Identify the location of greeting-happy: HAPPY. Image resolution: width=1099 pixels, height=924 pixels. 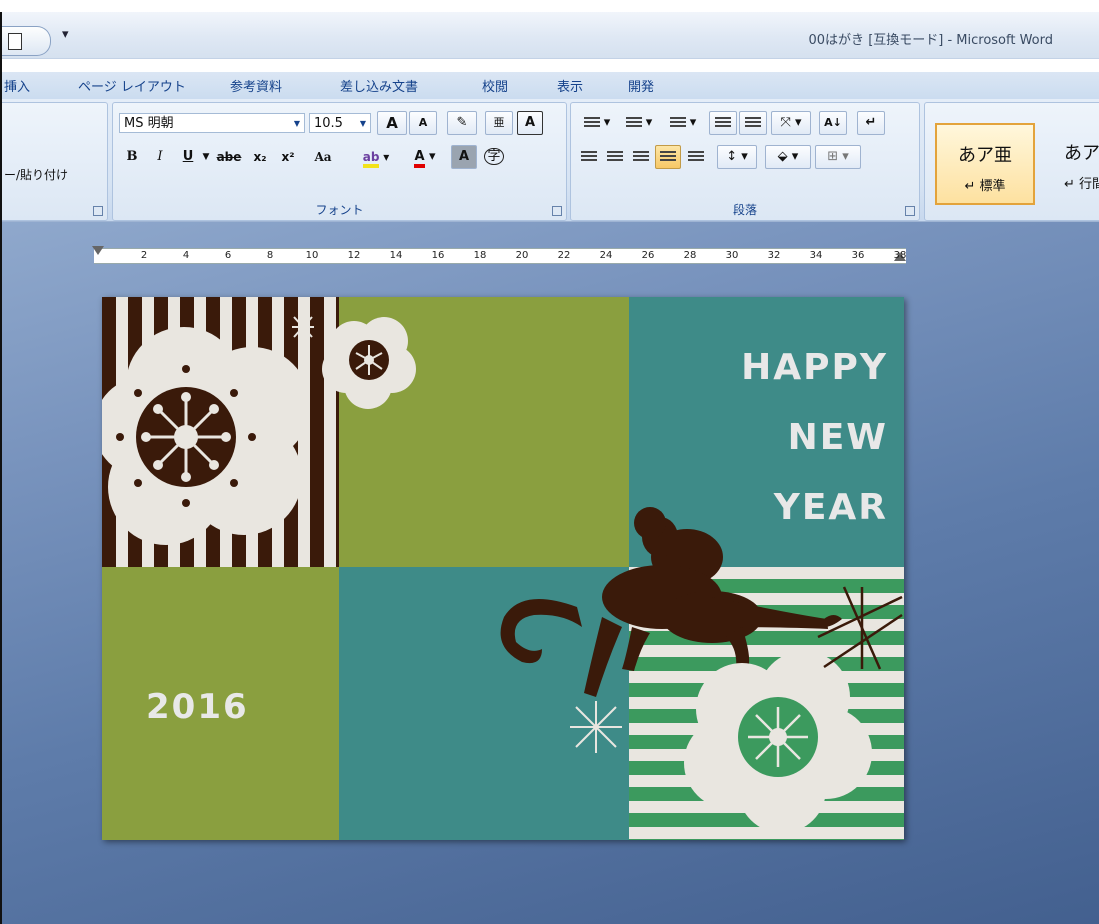
(814, 367).